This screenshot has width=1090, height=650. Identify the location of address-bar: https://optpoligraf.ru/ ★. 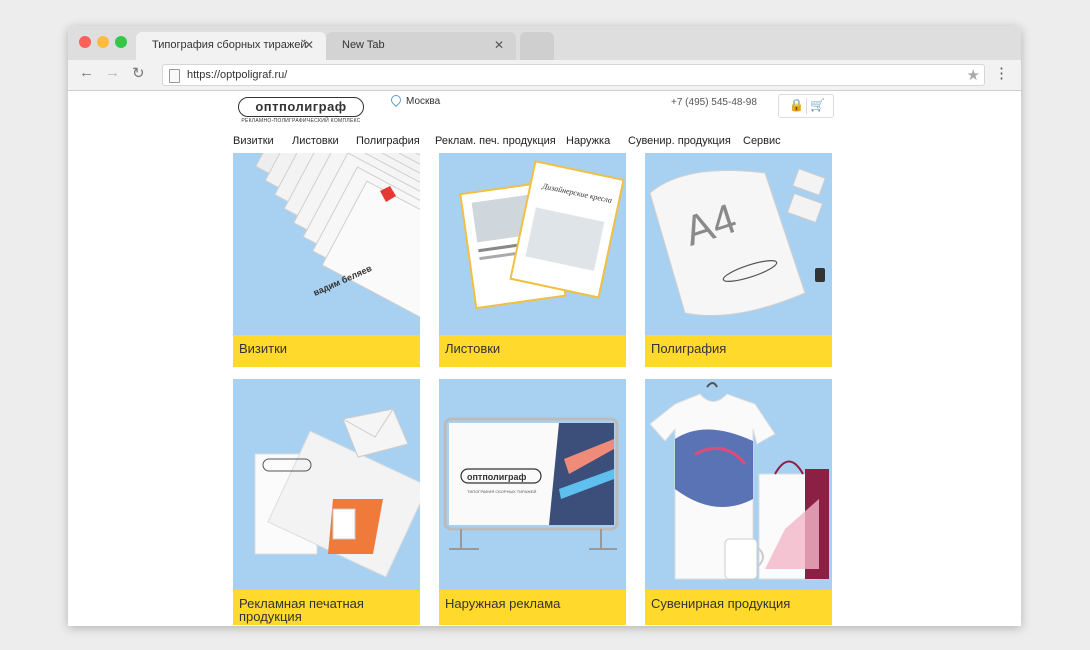
(573, 75).